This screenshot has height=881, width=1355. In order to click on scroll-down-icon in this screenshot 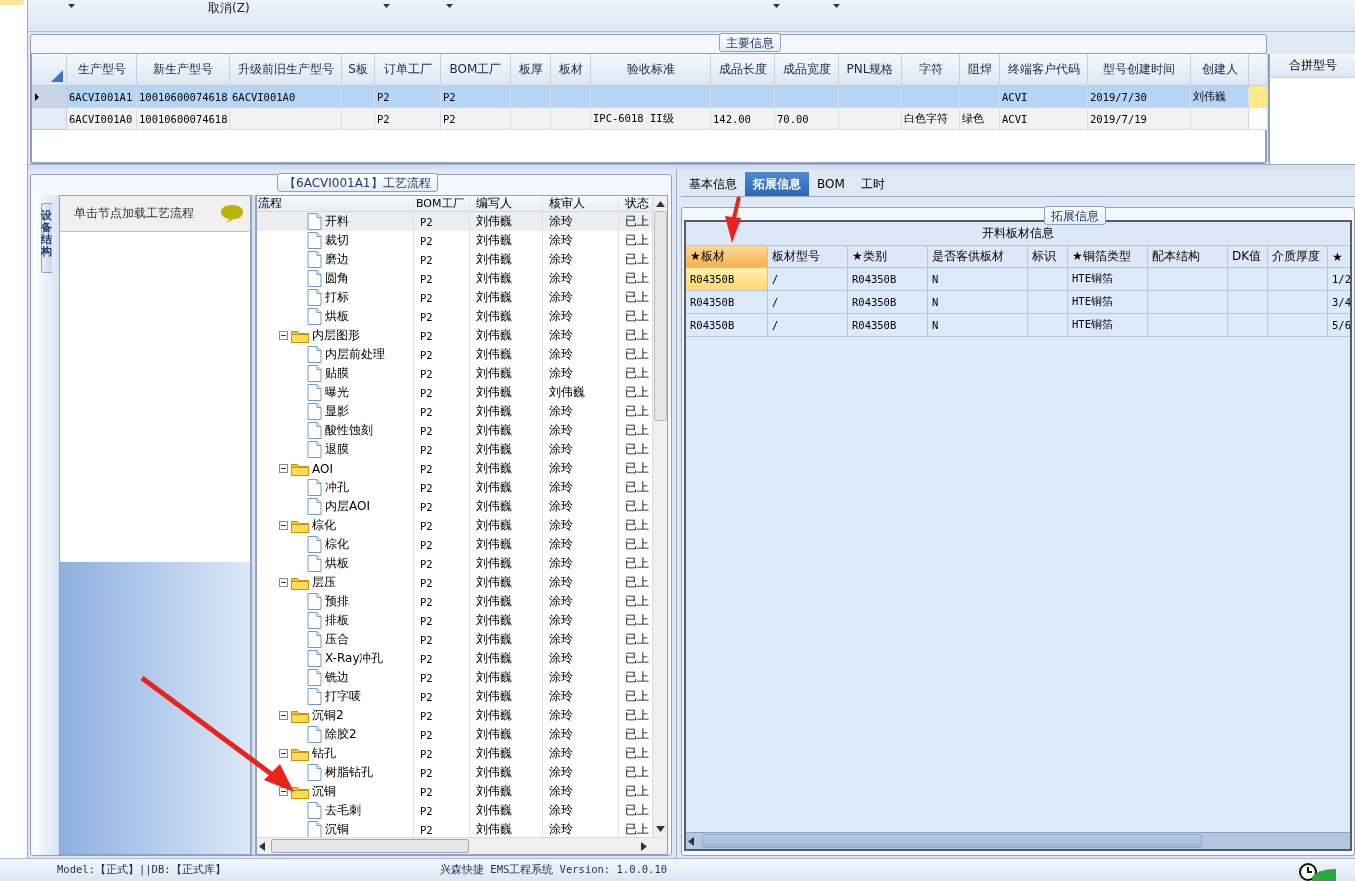, I will do `click(660, 829)`.